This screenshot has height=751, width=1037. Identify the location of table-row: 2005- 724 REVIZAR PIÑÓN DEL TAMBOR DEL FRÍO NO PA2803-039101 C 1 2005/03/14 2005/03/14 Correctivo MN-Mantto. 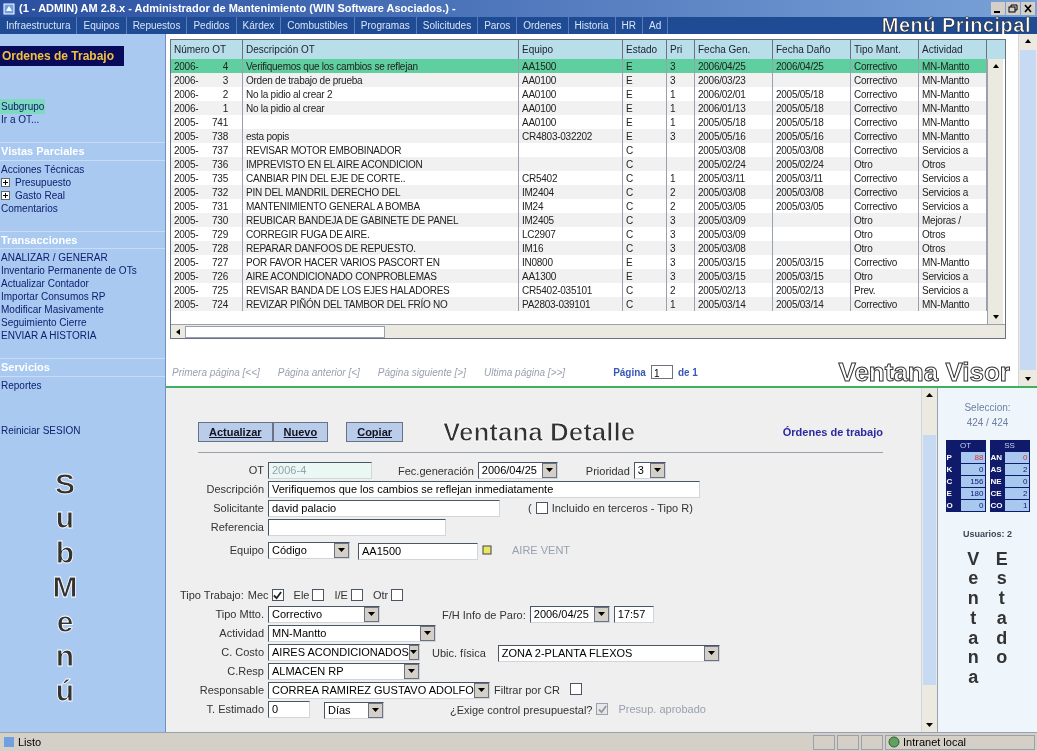
(579, 304).